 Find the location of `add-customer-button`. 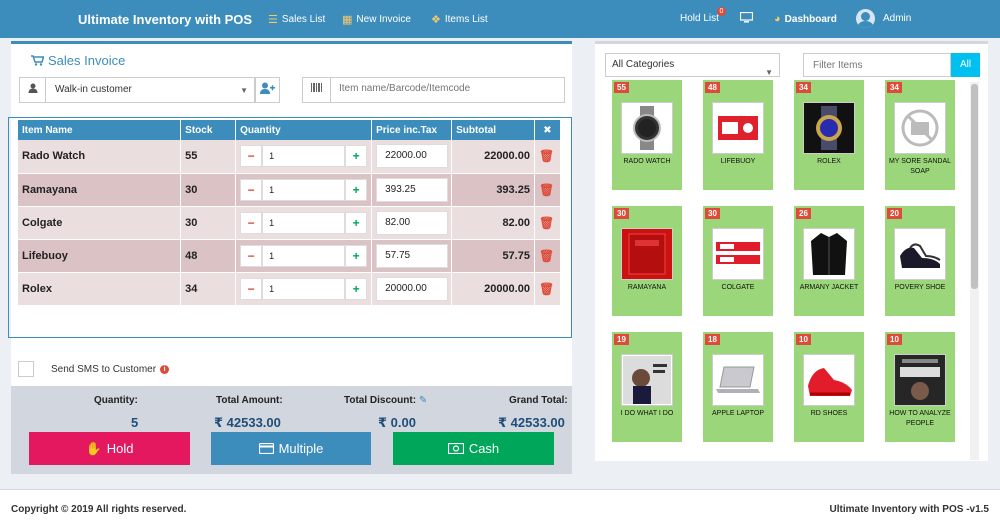

add-customer-button is located at coordinates (267, 90).